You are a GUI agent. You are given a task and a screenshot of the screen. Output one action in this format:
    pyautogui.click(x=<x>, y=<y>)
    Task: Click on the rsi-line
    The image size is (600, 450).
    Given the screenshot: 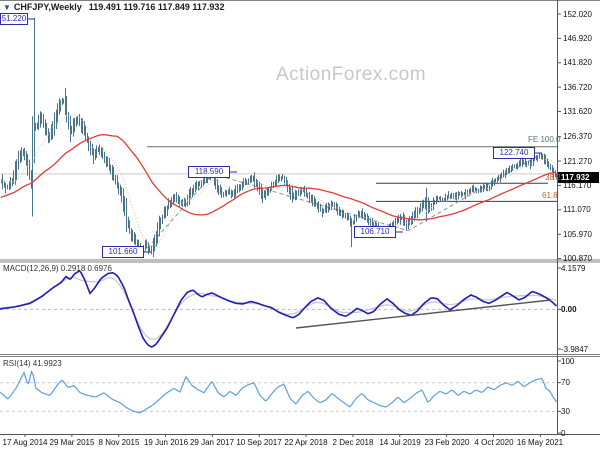 What is the action you would take?
    pyautogui.click(x=278, y=391)
    